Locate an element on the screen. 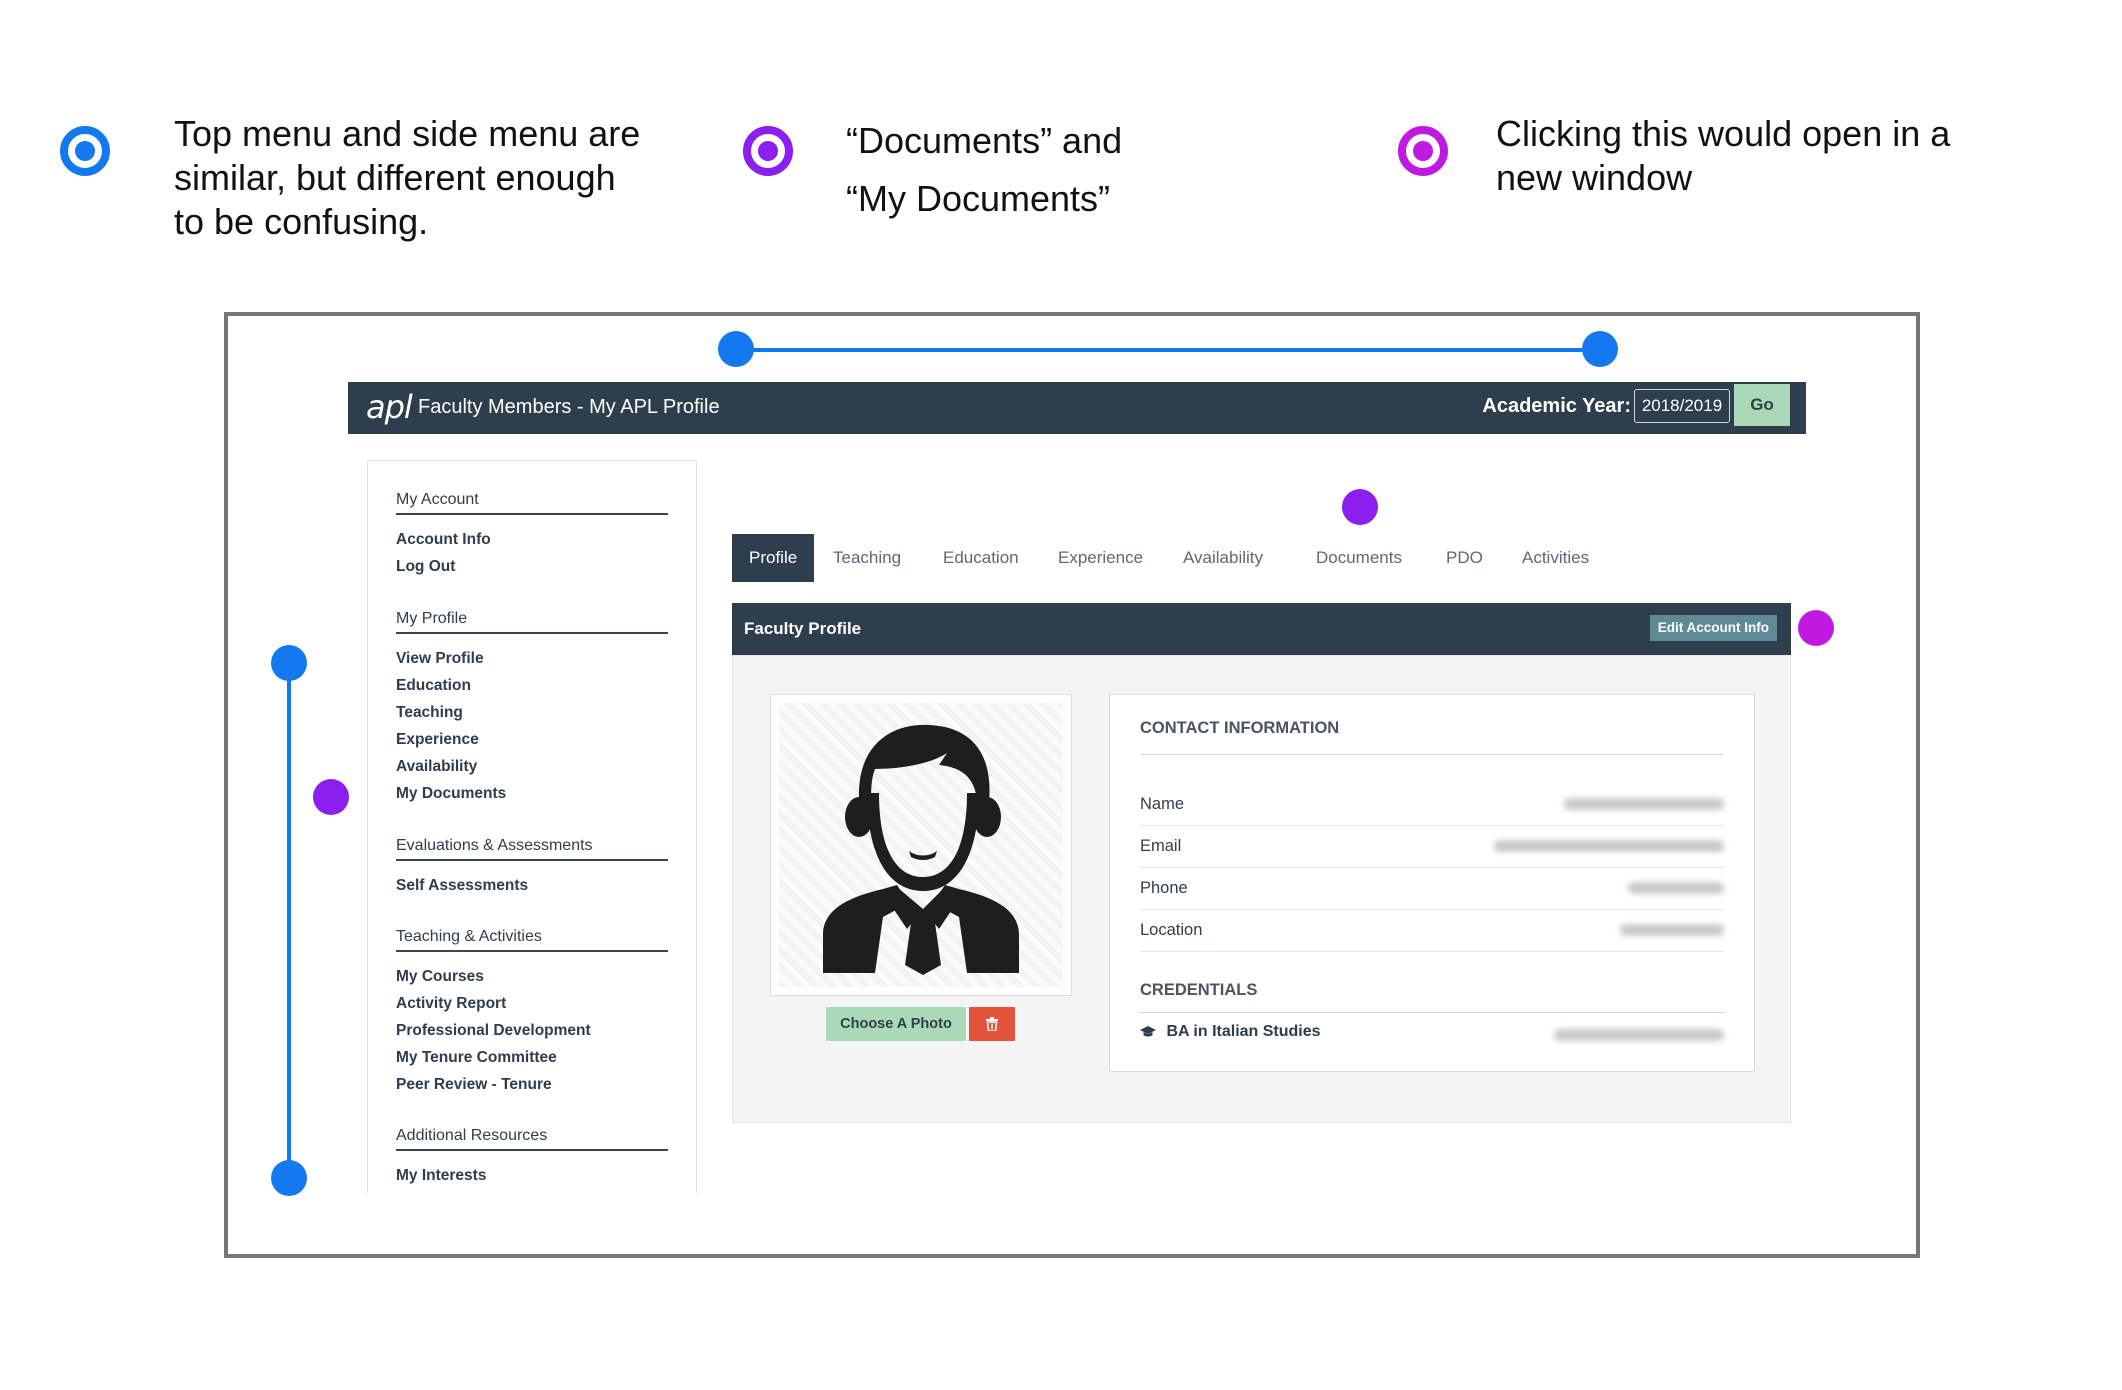 The height and width of the screenshot is (1390, 2122). sidebar-section-my-account: My Account is located at coordinates (532, 503).